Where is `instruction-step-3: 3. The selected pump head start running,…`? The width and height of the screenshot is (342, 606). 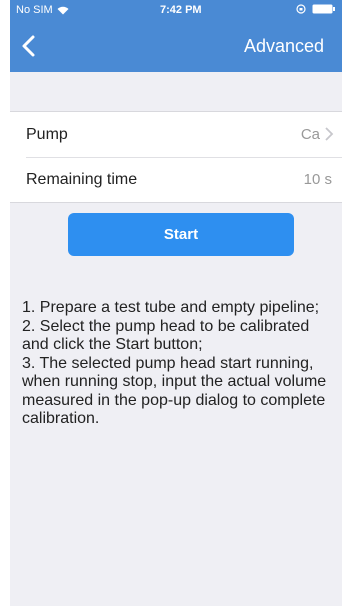
instruction-step-3: 3. The selected pump head start running,… is located at coordinates (174, 391).